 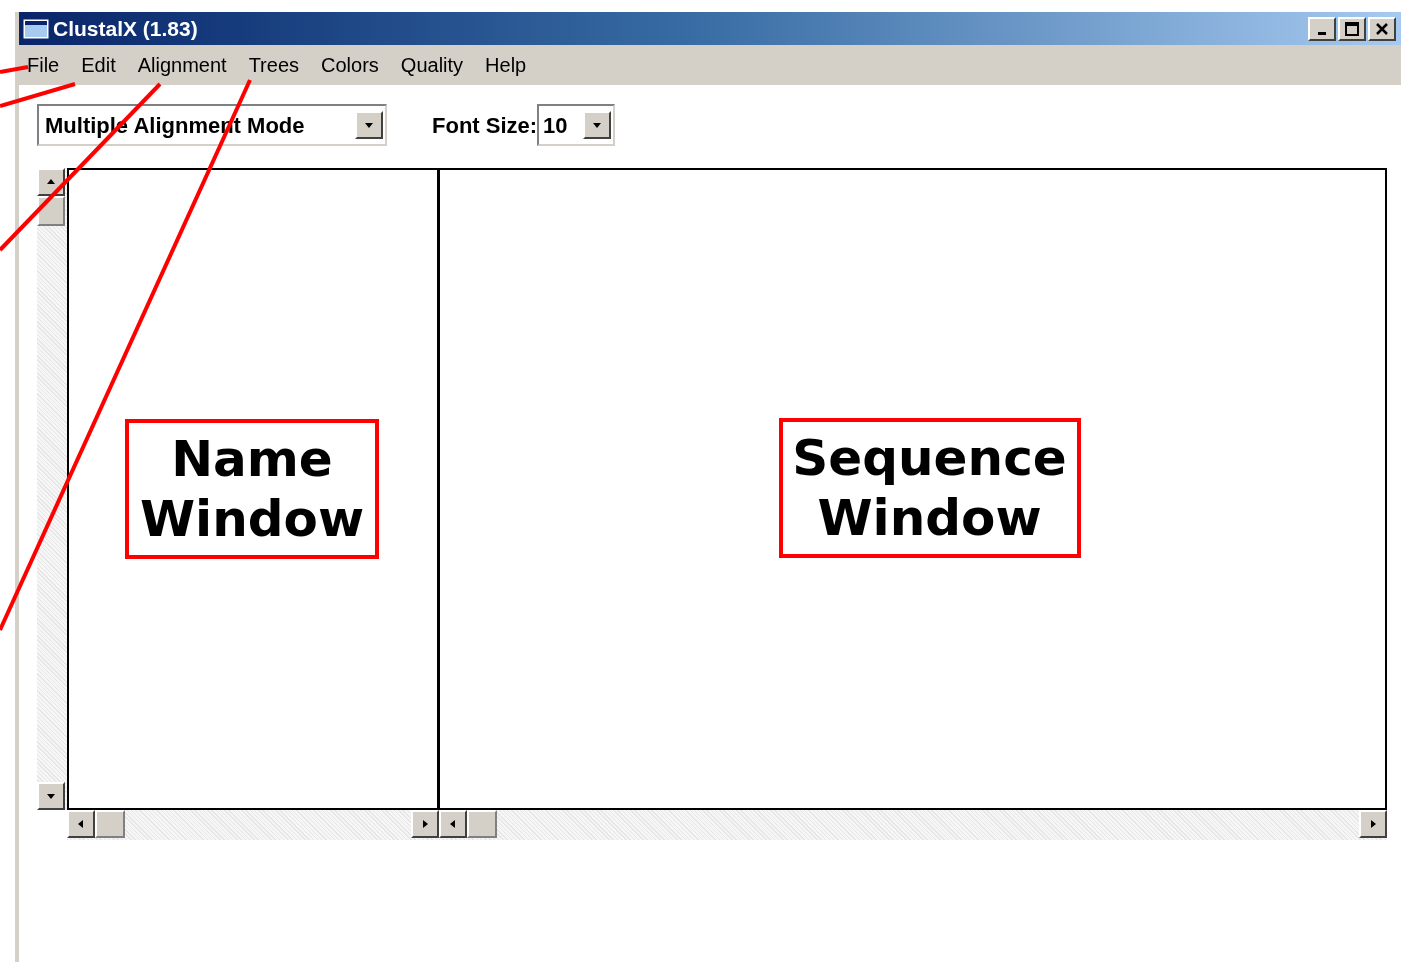 I want to click on scroll-down-button, so click(x=51, y=796).